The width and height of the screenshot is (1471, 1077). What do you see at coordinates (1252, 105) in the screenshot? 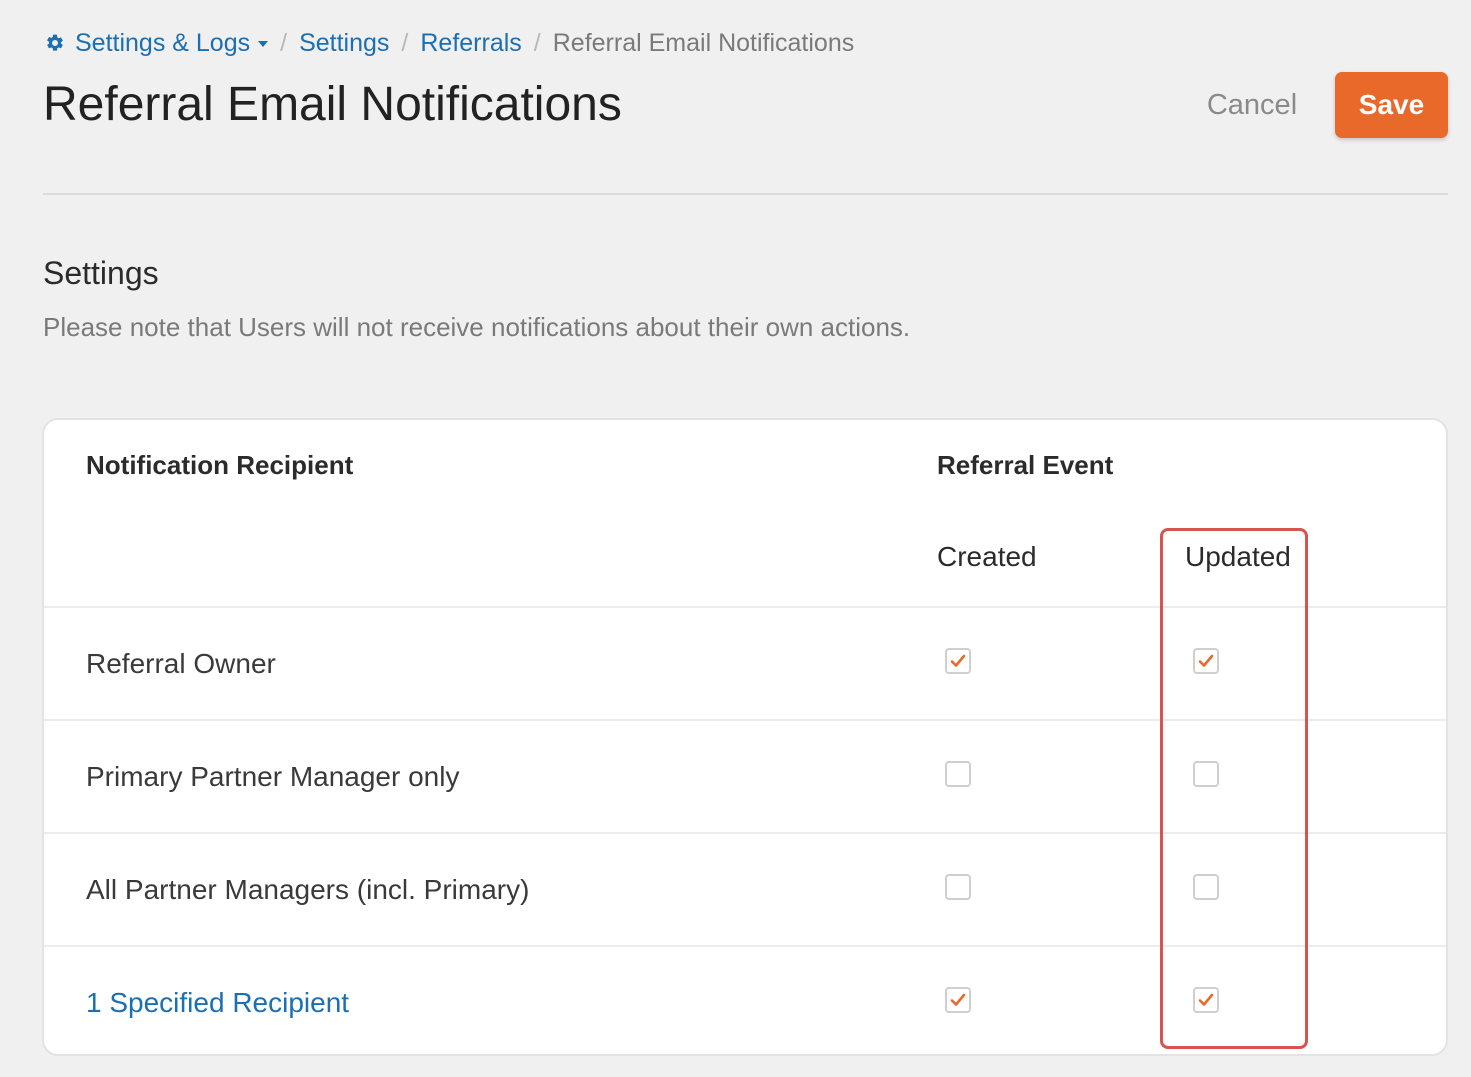
I see `cancel-button: Cancel` at bounding box center [1252, 105].